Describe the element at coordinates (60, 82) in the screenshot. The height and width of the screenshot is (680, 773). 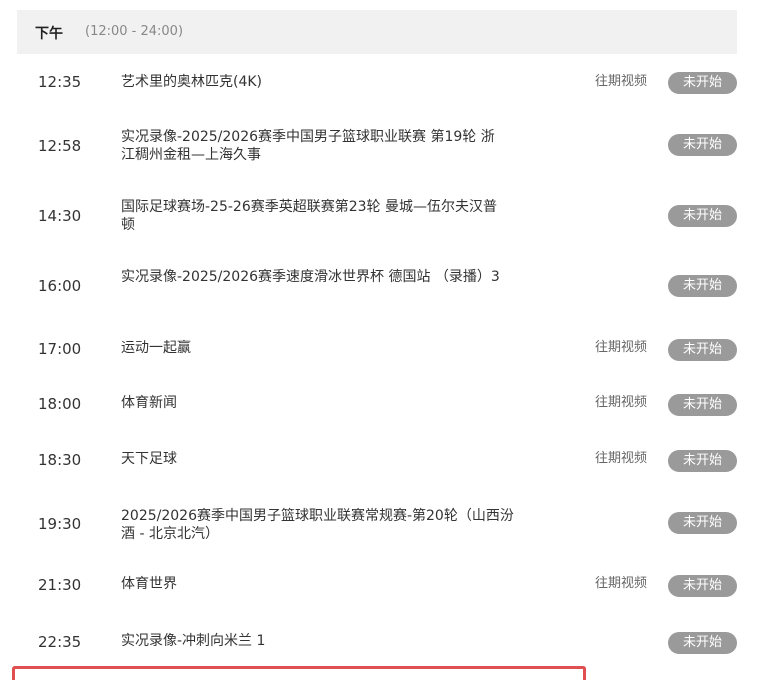
I see `program-time: 12:35` at that location.